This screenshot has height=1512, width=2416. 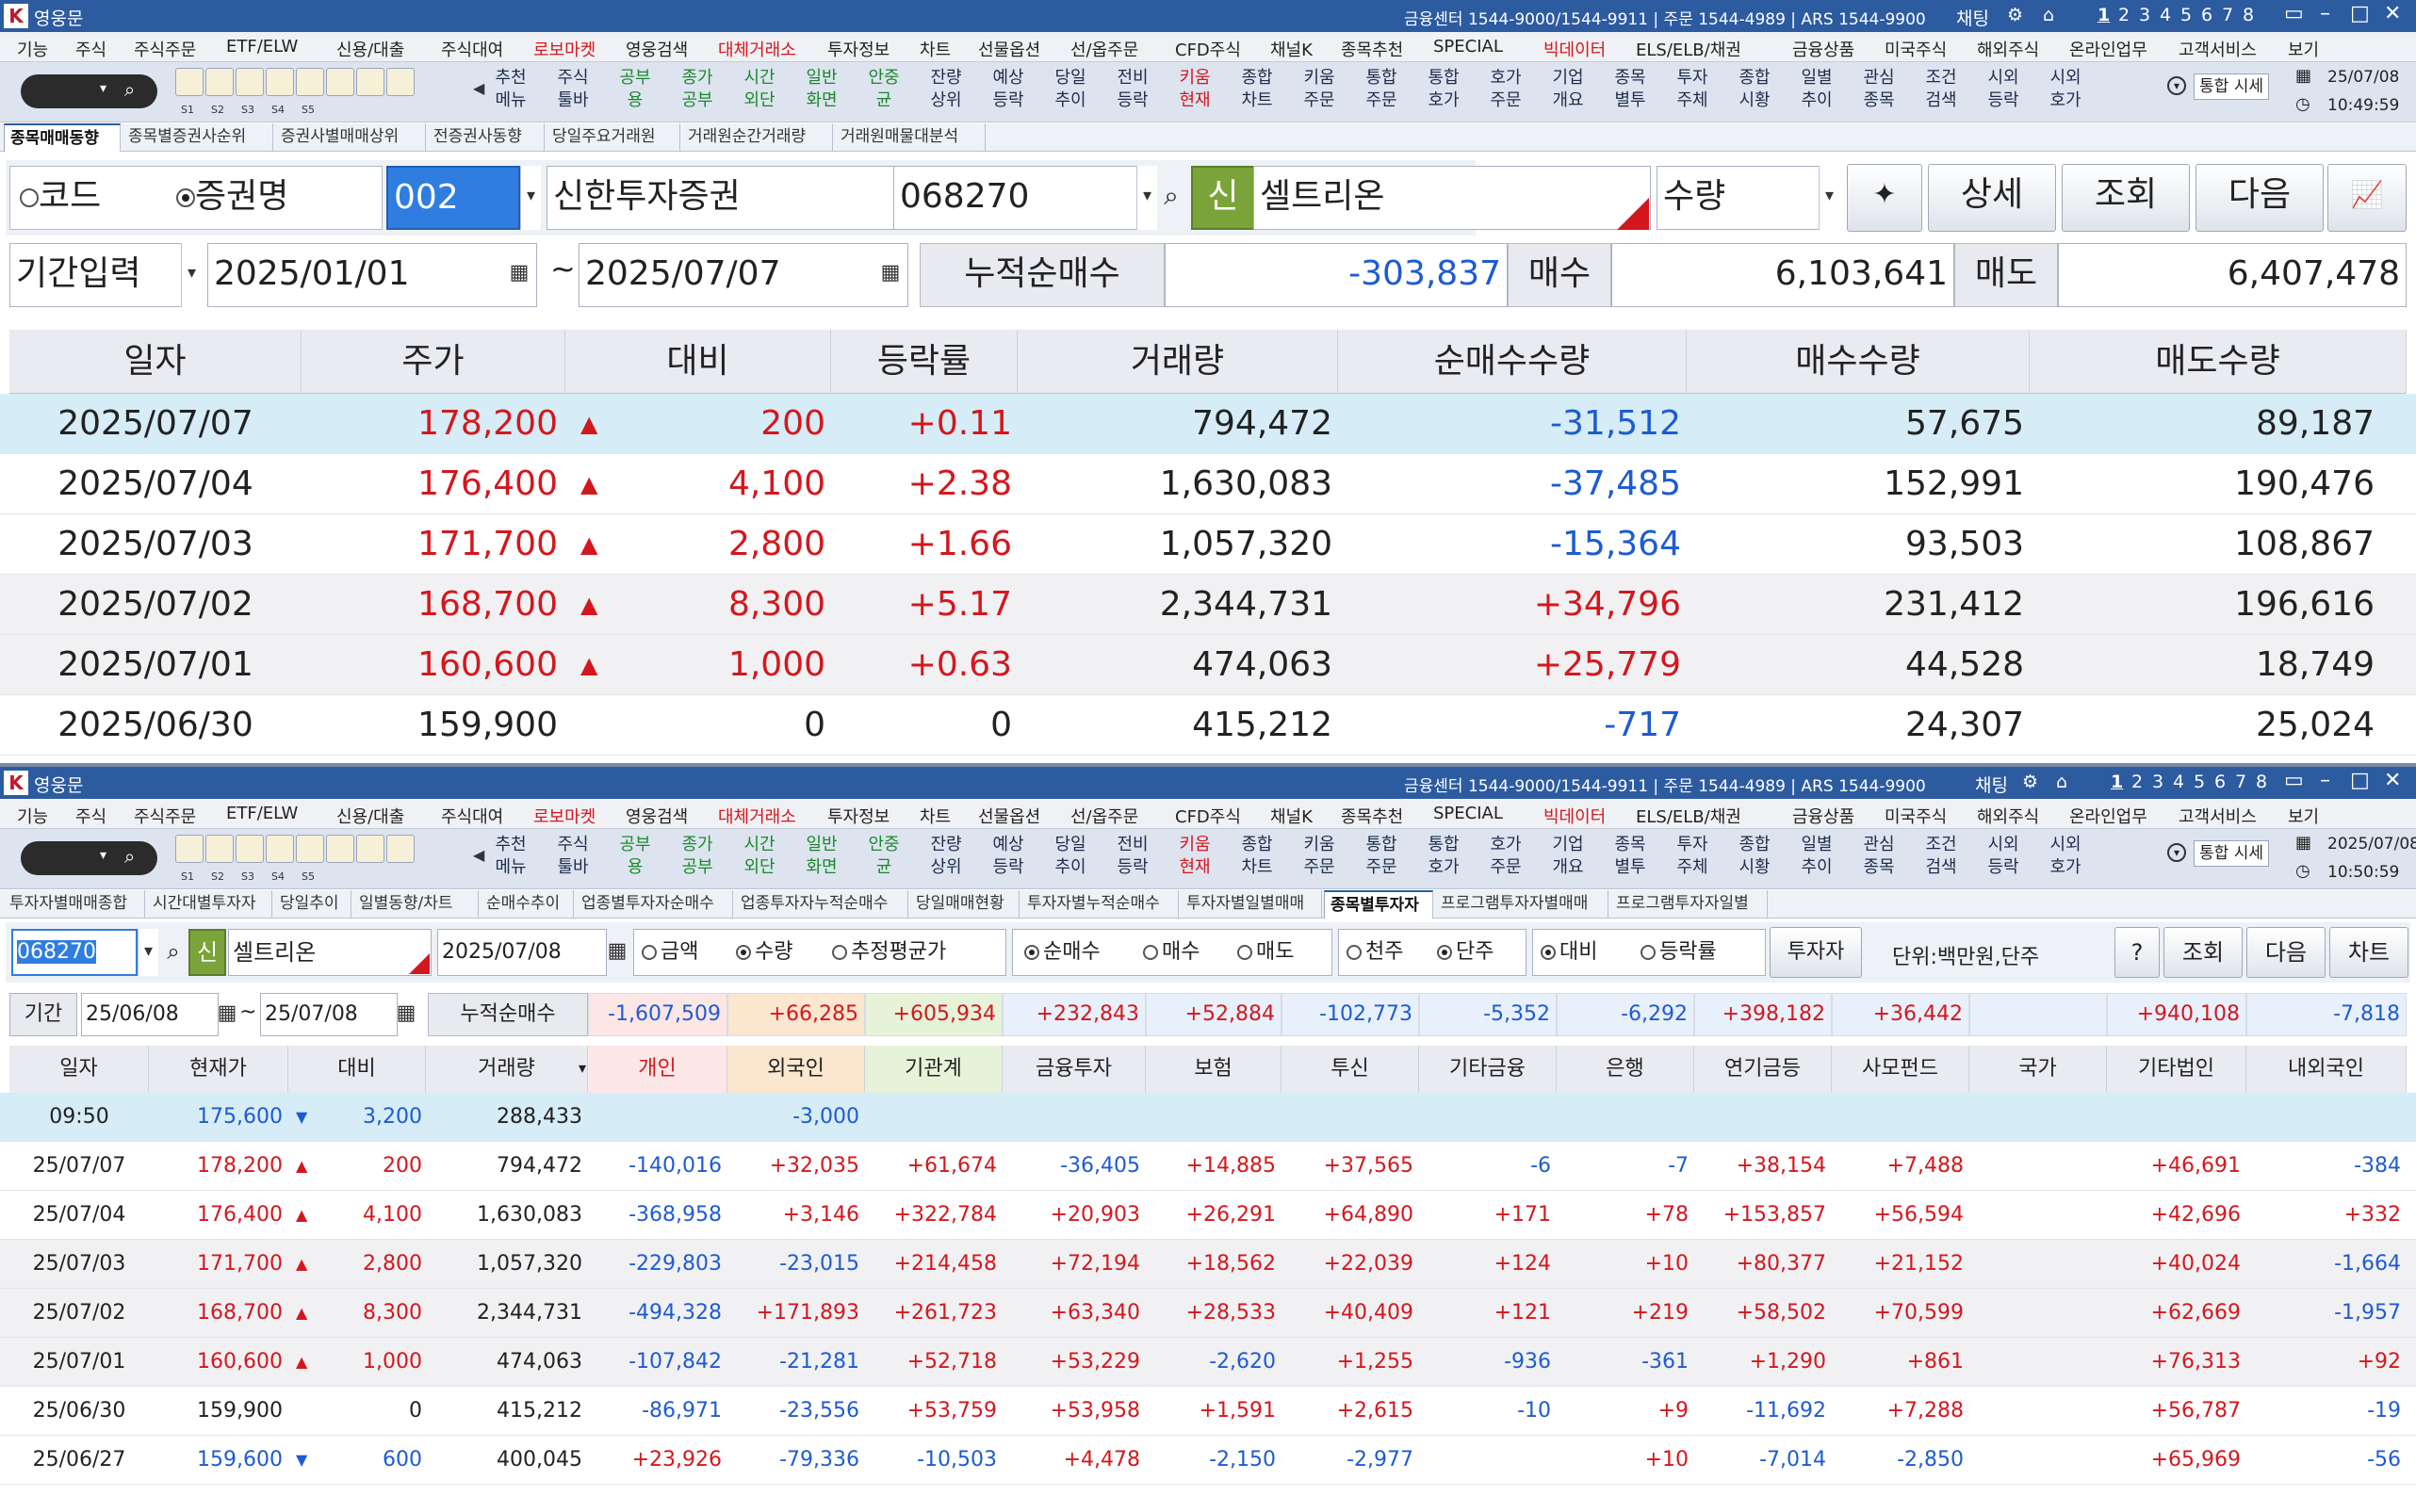 I want to click on toolbar-button-16: 호가 주문, so click(x=1506, y=93).